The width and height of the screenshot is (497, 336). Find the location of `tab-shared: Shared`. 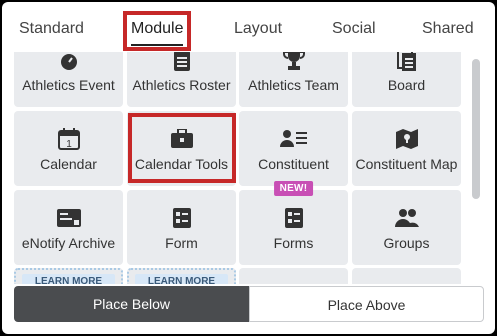

tab-shared: Shared is located at coordinates (448, 29).